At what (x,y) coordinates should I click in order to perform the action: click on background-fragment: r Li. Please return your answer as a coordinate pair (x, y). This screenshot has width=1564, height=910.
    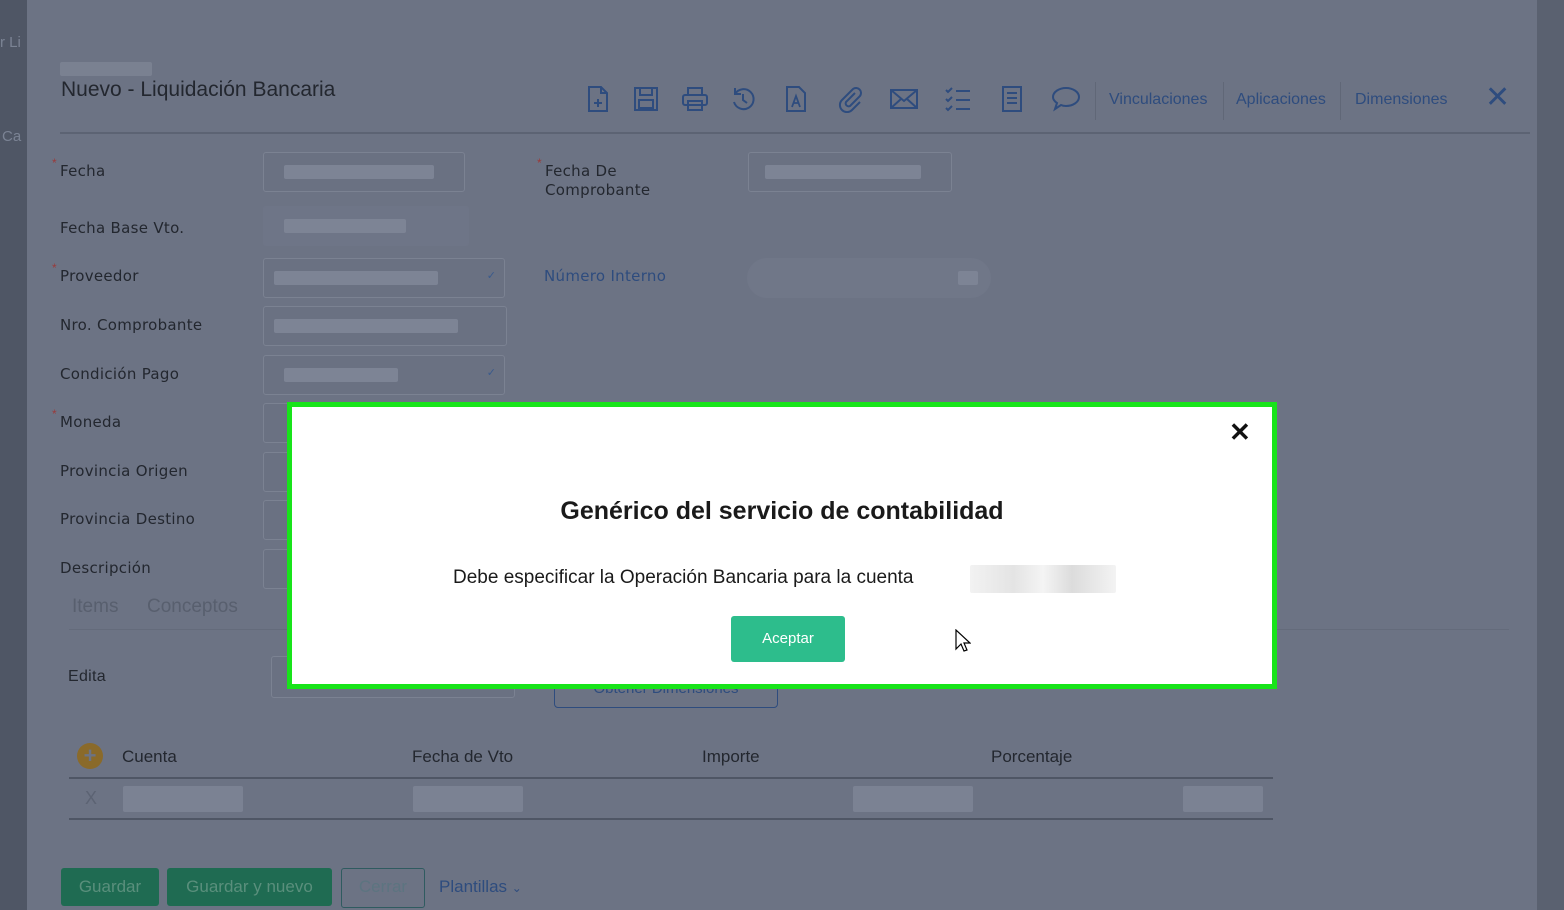
    Looking at the image, I should click on (10, 42).